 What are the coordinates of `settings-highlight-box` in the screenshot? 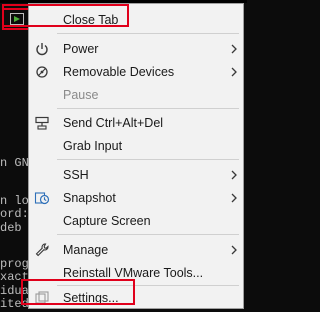 It's located at (78, 292).